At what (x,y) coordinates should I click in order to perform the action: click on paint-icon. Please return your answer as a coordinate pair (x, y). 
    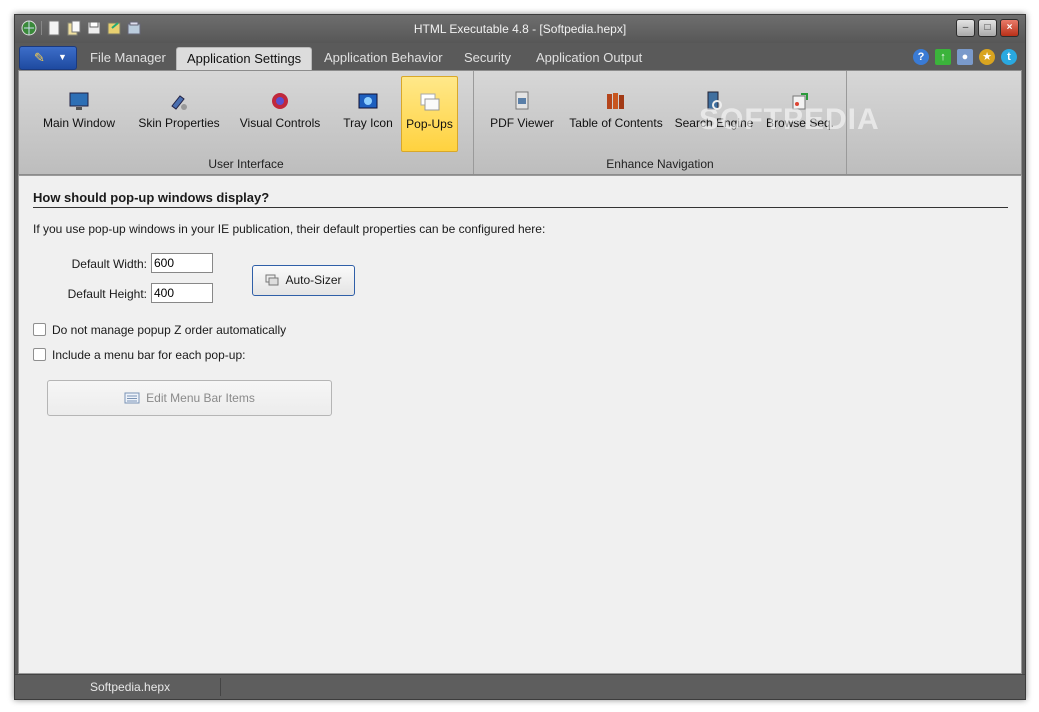
    Looking at the image, I should click on (179, 102).